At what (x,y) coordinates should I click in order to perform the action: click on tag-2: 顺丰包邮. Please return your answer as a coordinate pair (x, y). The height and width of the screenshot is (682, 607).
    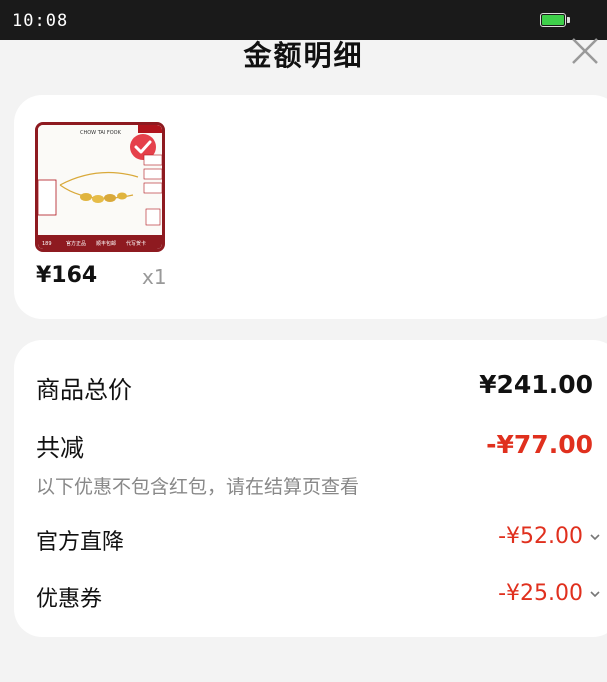
    Looking at the image, I should click on (106, 243).